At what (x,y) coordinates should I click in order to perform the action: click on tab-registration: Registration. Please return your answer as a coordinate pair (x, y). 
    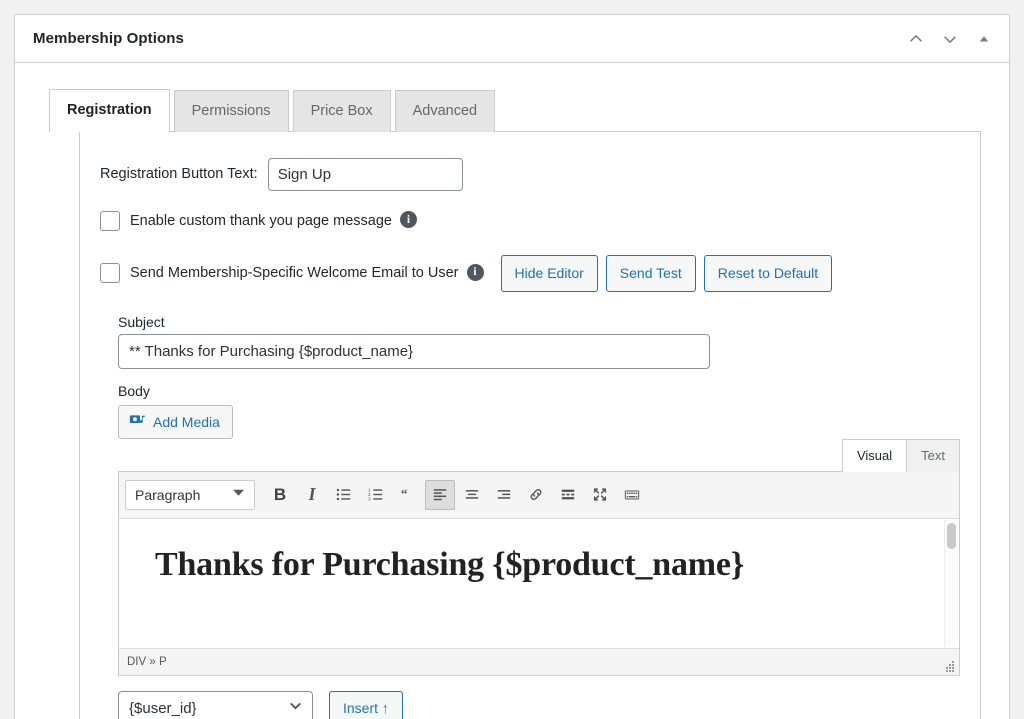
    Looking at the image, I should click on (109, 110).